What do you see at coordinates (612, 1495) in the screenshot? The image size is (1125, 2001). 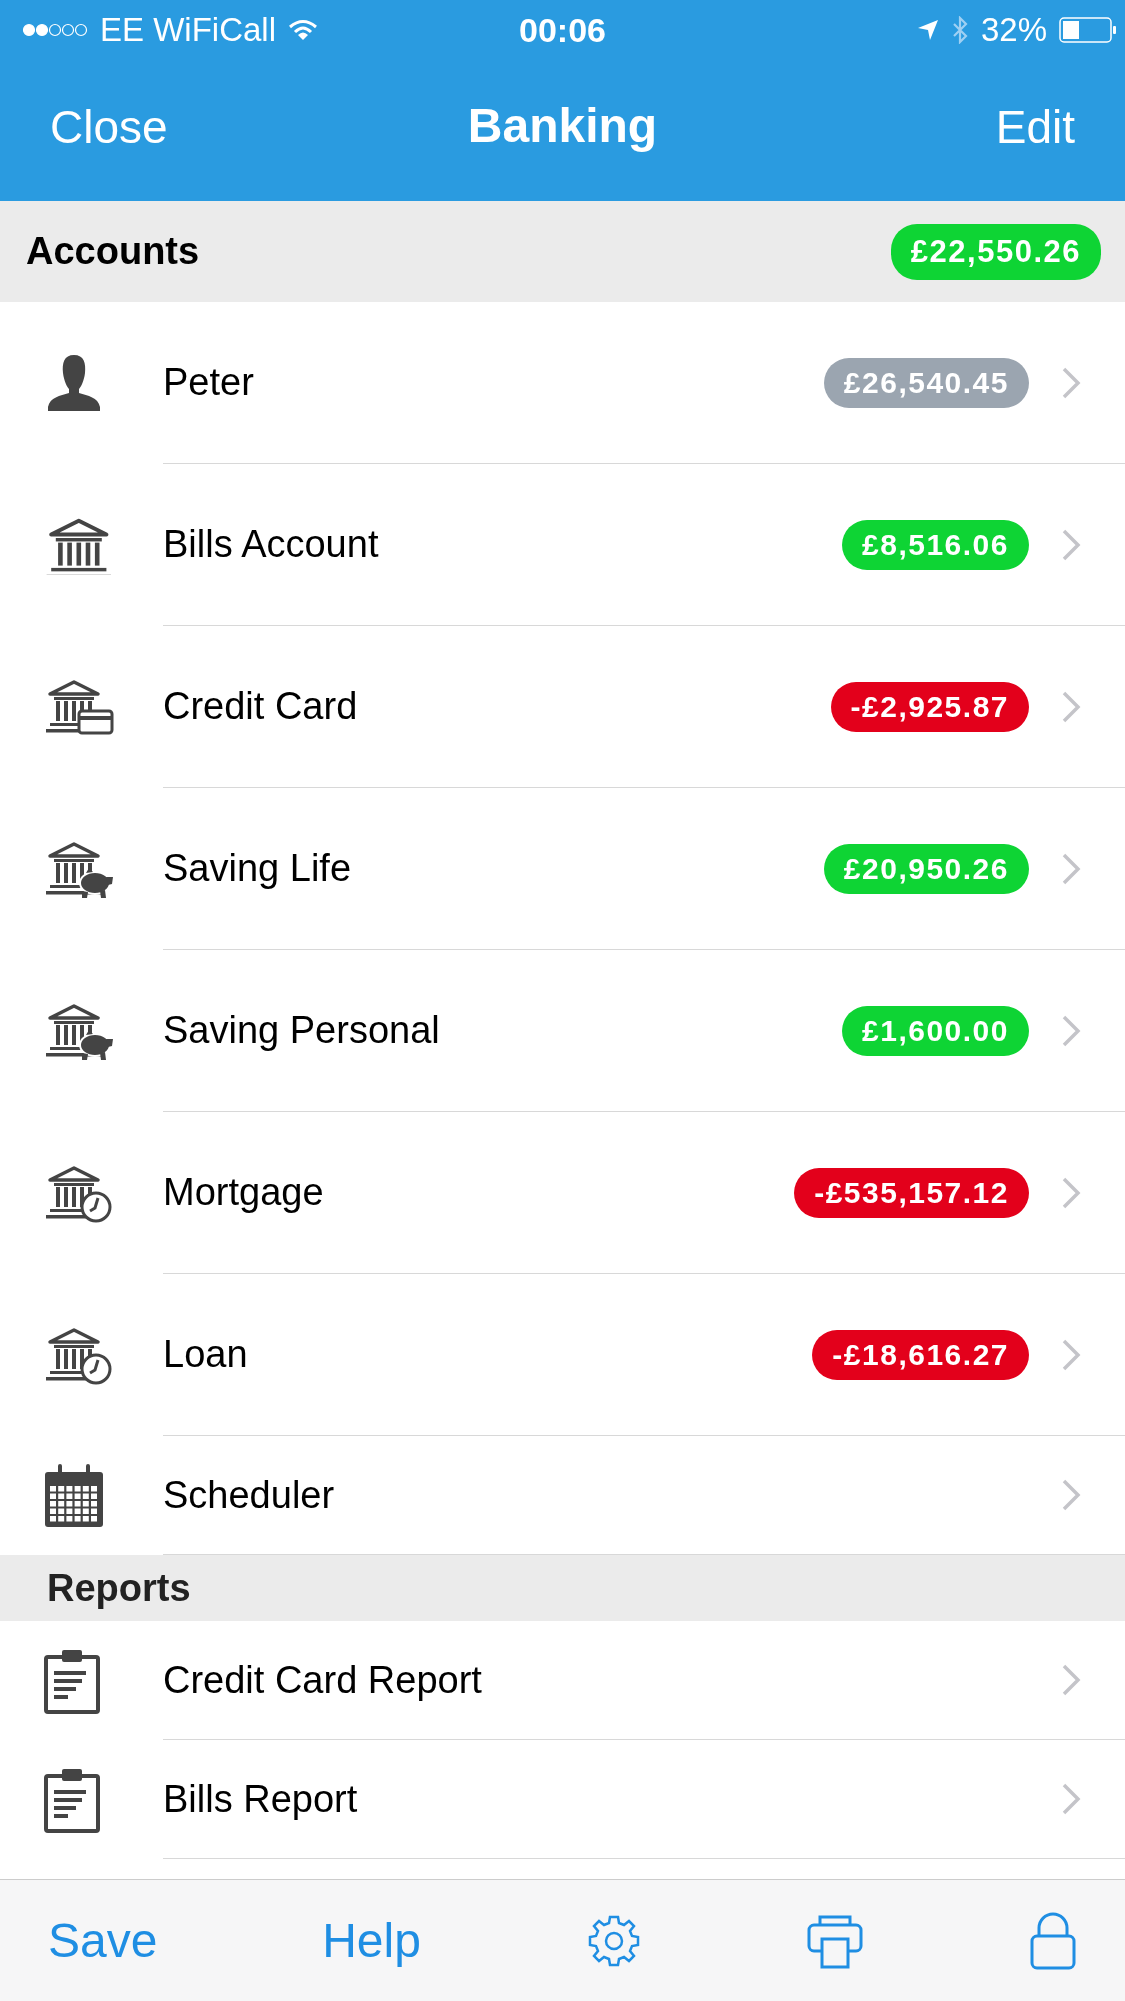 I see `row-label: Scheduler` at bounding box center [612, 1495].